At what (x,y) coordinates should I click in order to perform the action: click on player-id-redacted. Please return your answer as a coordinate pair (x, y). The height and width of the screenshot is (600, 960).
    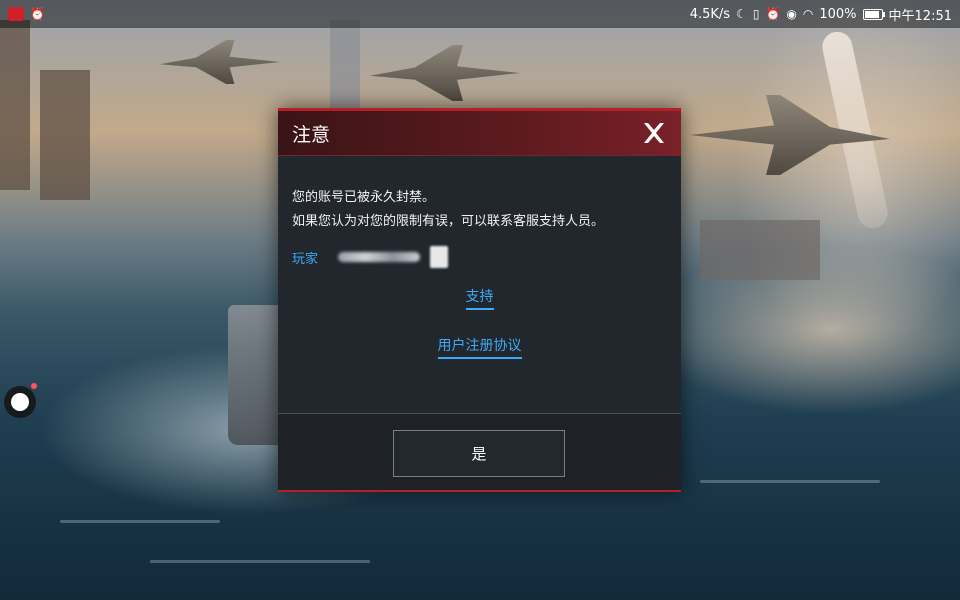
    Looking at the image, I should click on (379, 257).